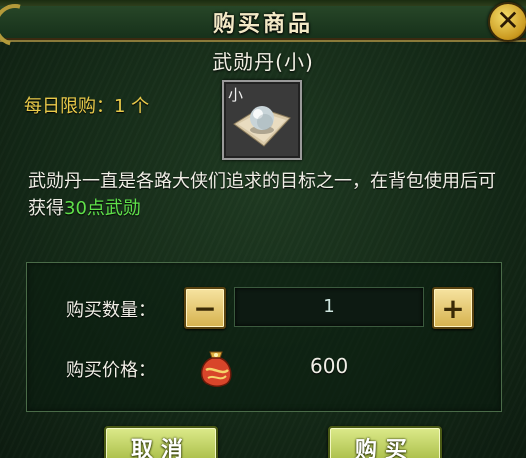  I want to click on decrement-button: −, so click(205, 308).